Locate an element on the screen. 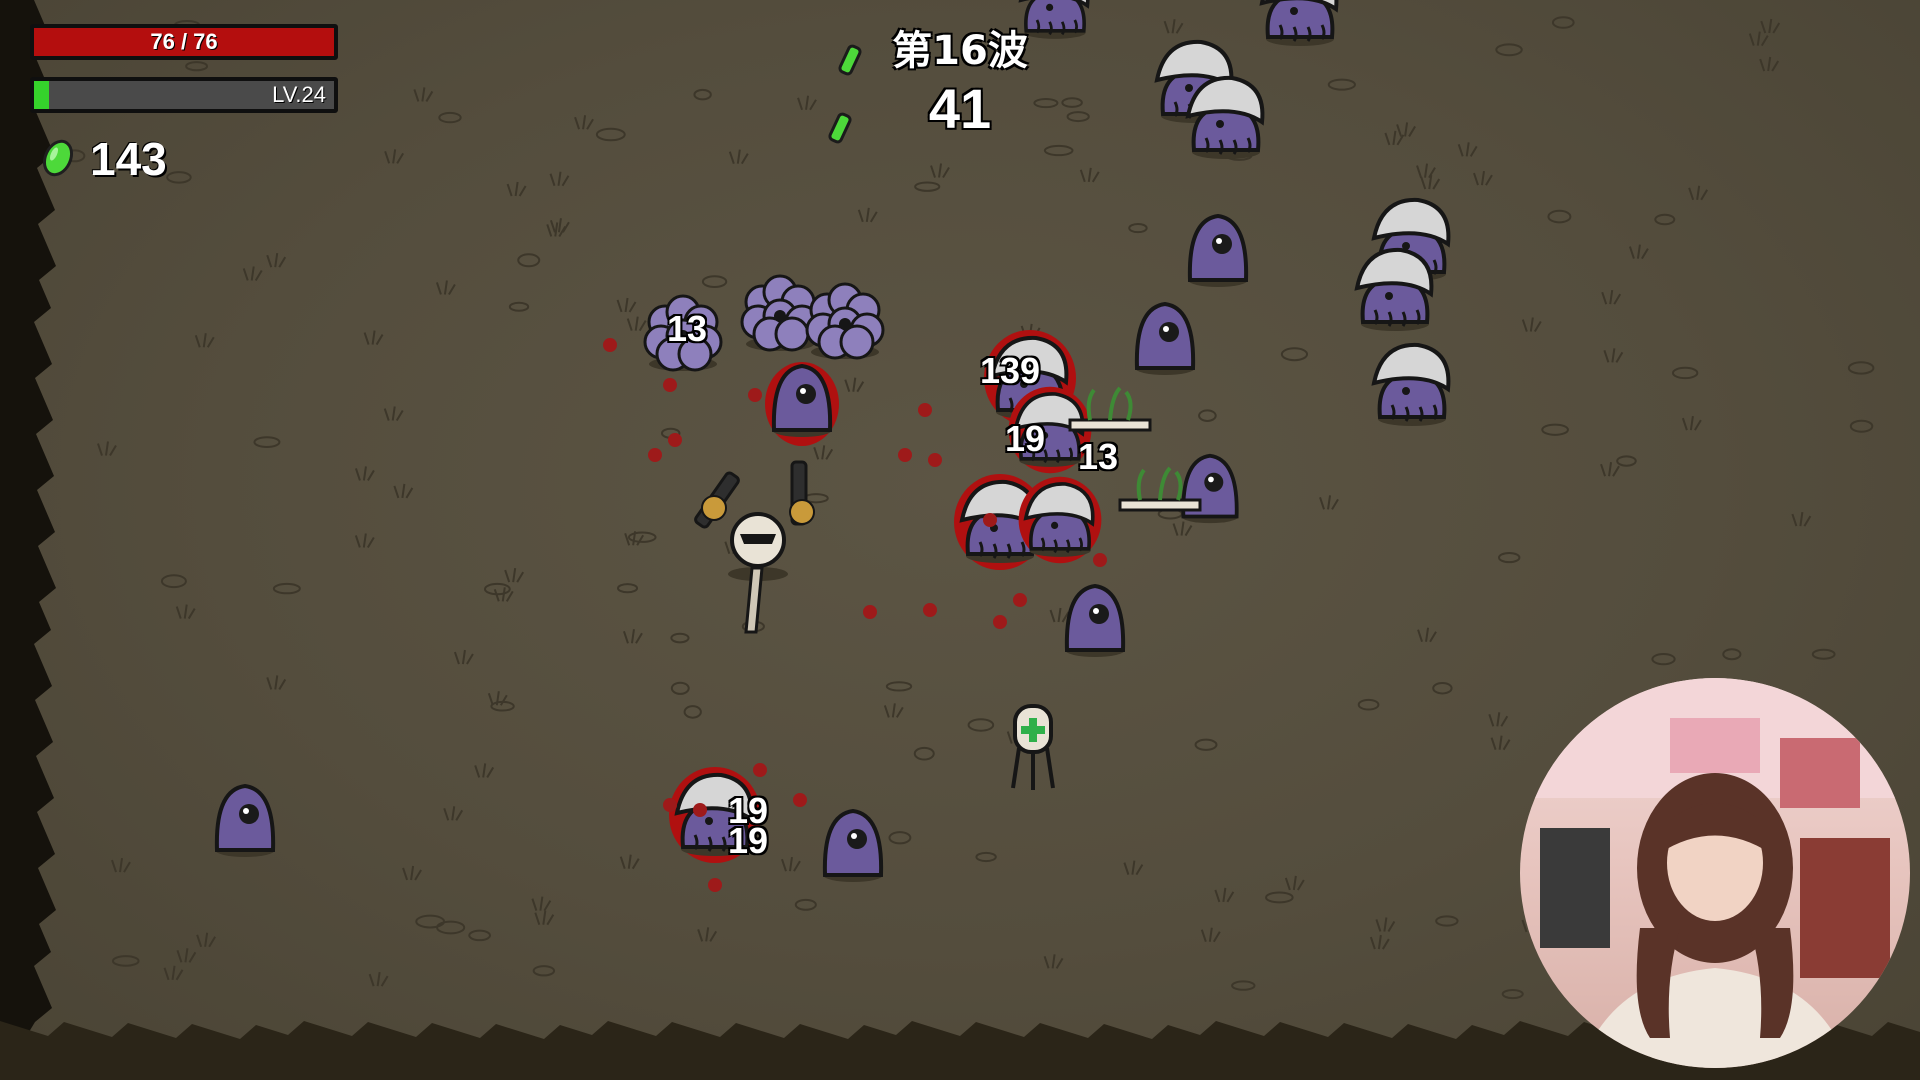 The image size is (1920, 1080). health-bar: 76 / 76 is located at coordinates (184, 42).